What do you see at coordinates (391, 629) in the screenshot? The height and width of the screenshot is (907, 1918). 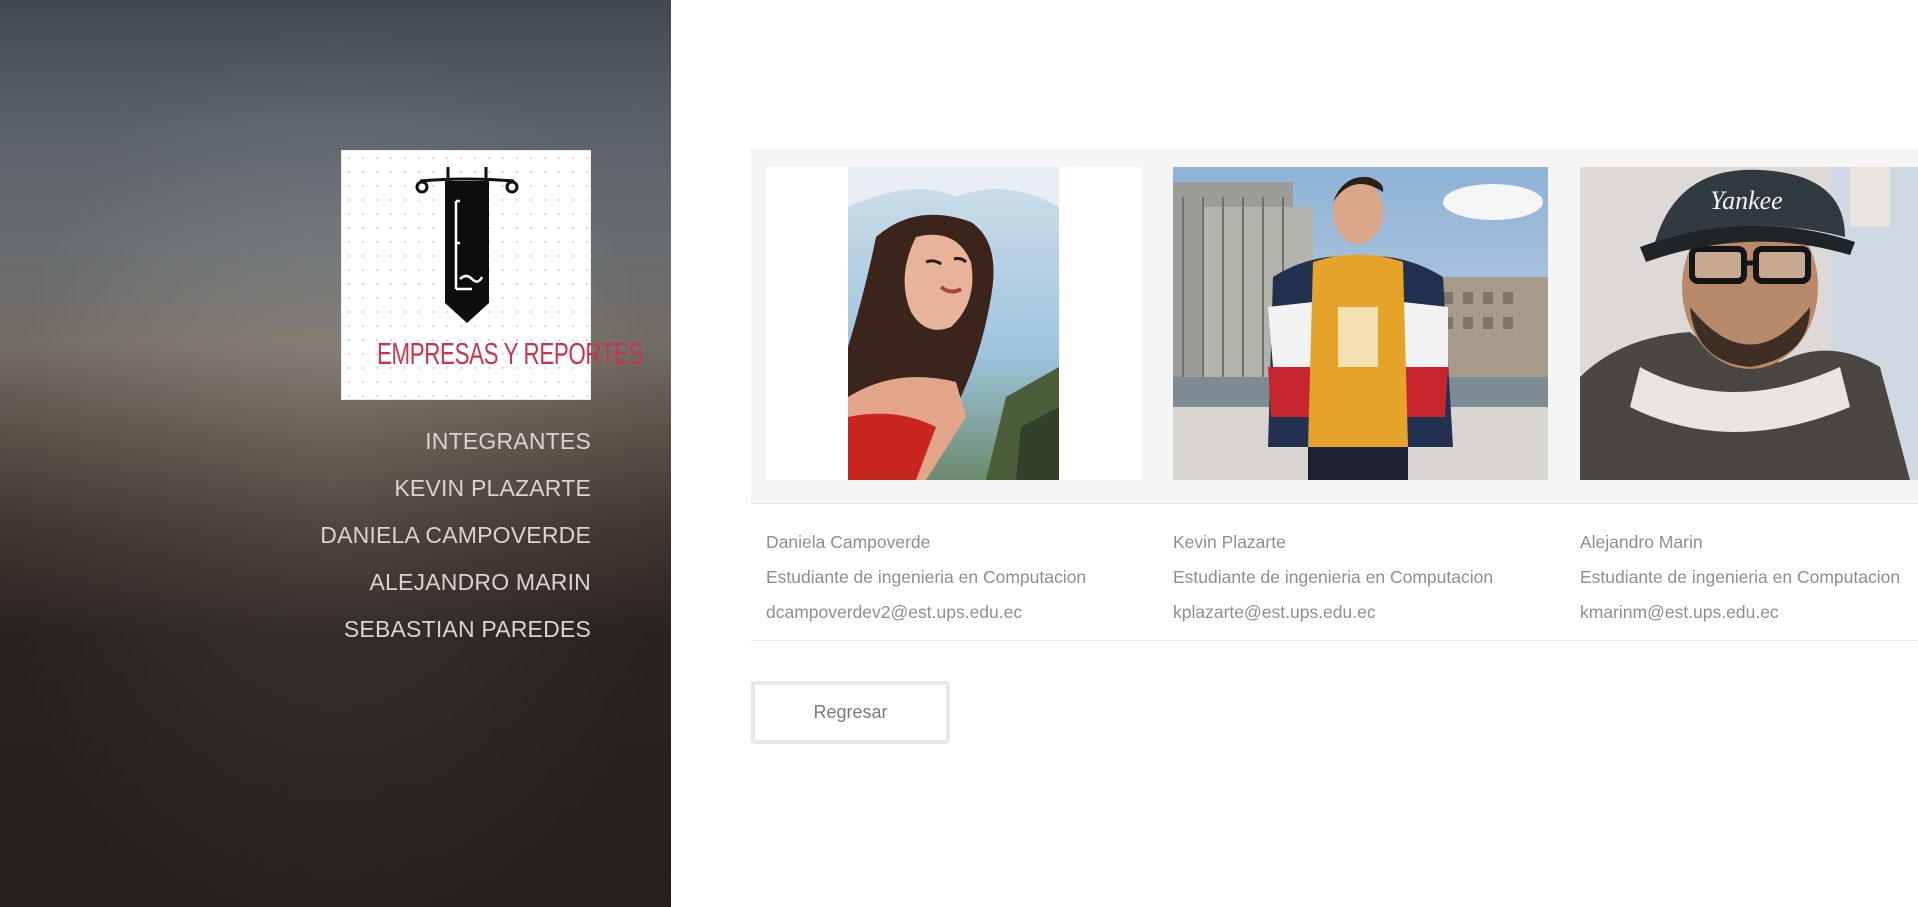 I see `nav-item-sebastian-paredes: SEBASTIAN PAREDES` at bounding box center [391, 629].